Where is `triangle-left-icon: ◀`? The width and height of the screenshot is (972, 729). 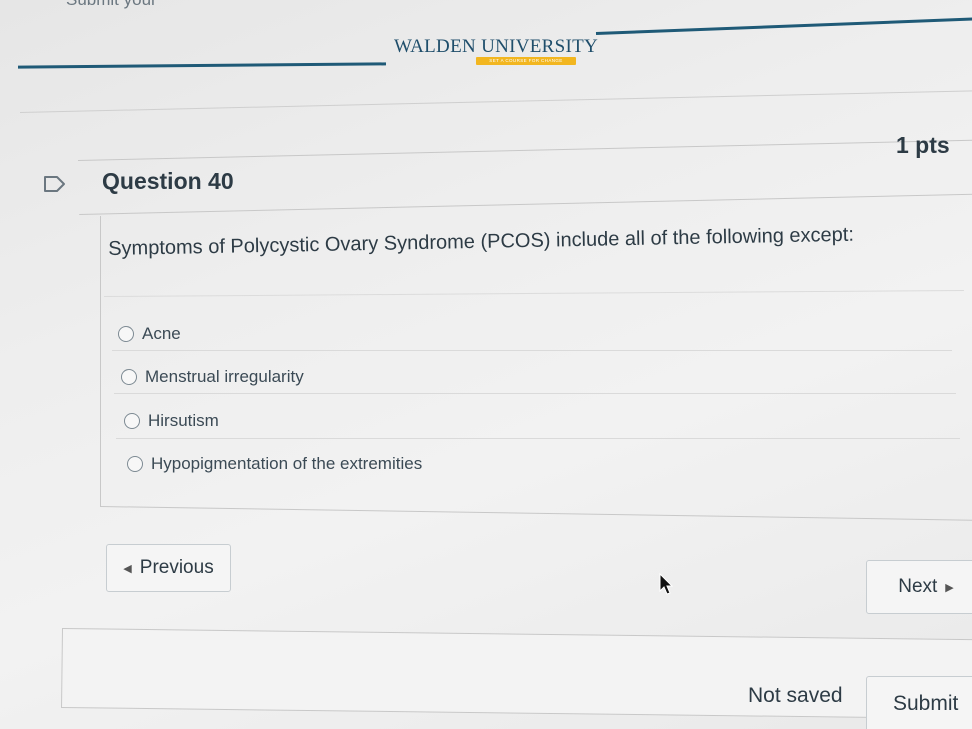 triangle-left-icon: ◀ is located at coordinates (127, 568).